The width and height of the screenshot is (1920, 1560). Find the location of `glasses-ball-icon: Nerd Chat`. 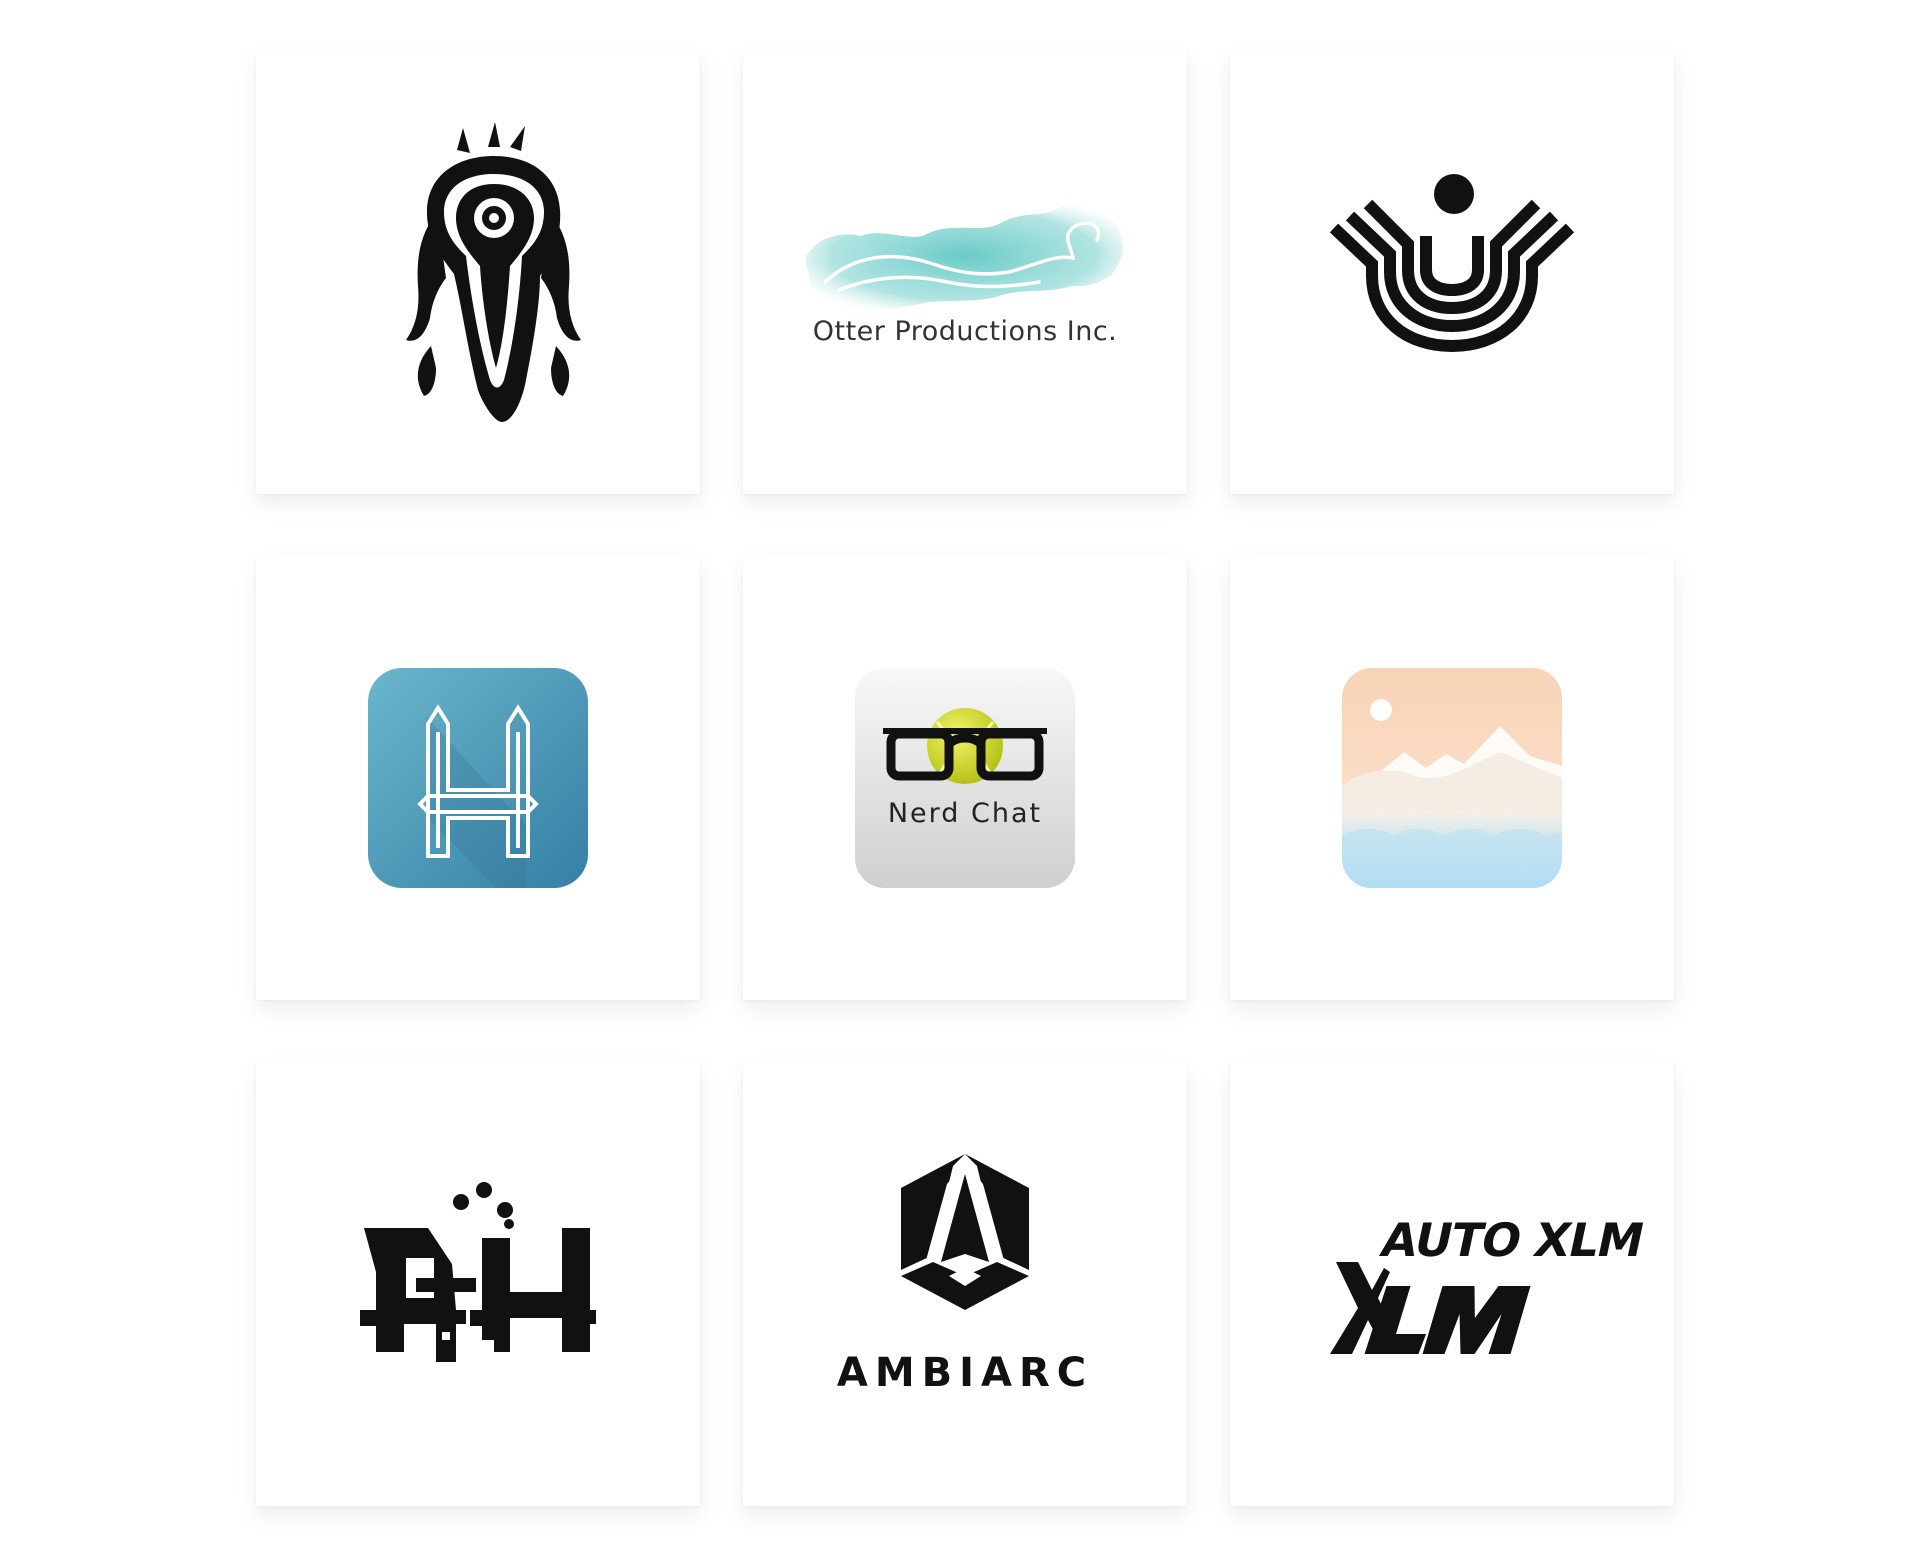

glasses-ball-icon: Nerd Chat is located at coordinates (965, 778).